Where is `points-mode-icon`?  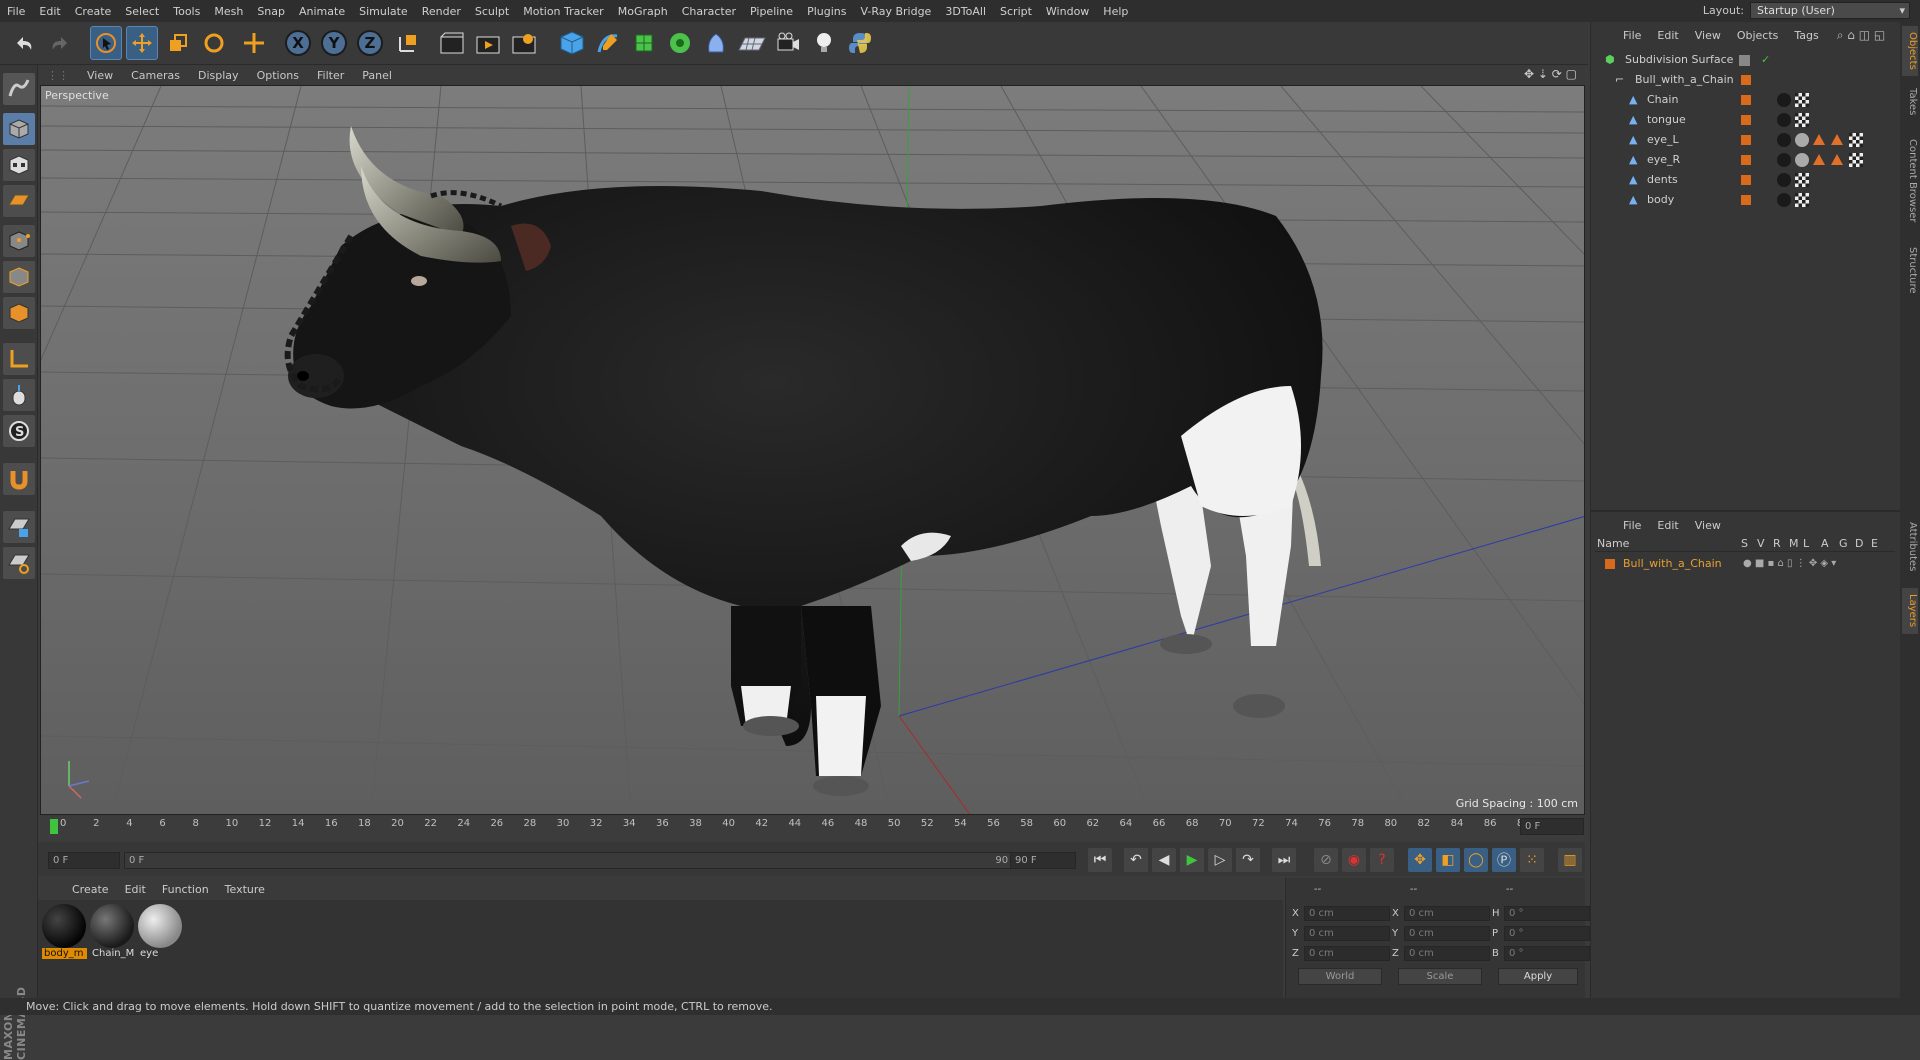 points-mode-icon is located at coordinates (19, 241).